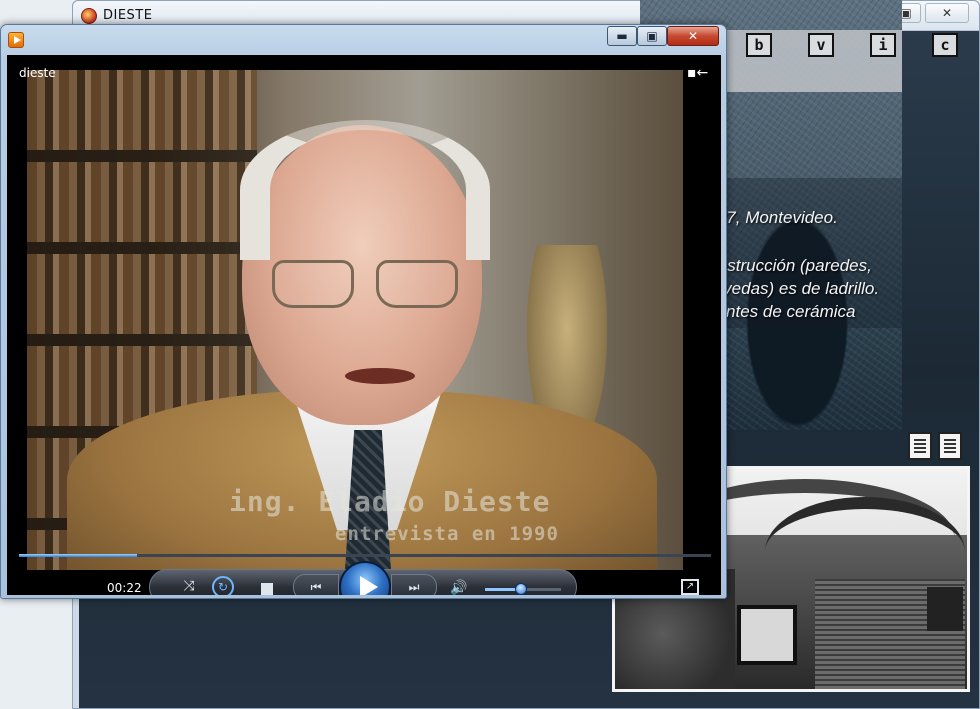  What do you see at coordinates (523, 589) in the screenshot?
I see `volume-slider` at bounding box center [523, 589].